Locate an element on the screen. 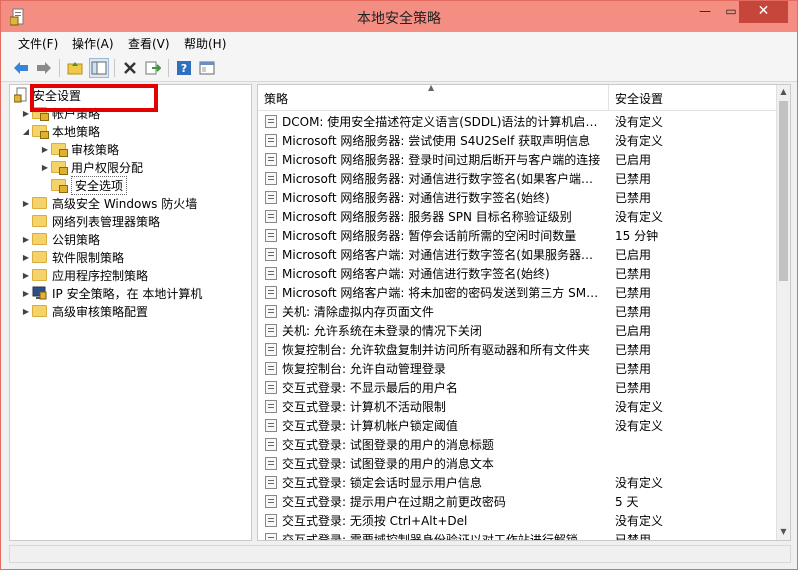  policy-name: 交互式登录: 锁定会话时显示用户信息 is located at coordinates (382, 483).